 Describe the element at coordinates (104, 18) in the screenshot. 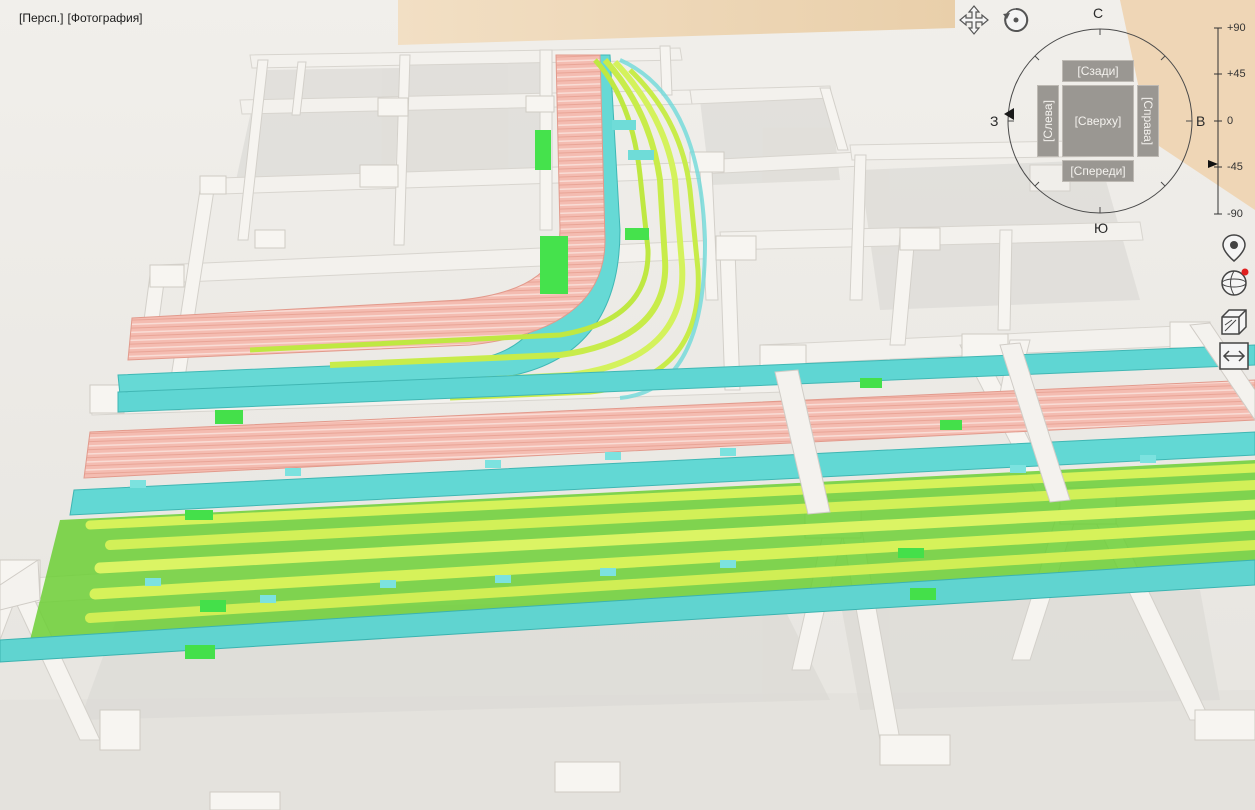

I see `visual-style-menu: [Фотография]` at that location.